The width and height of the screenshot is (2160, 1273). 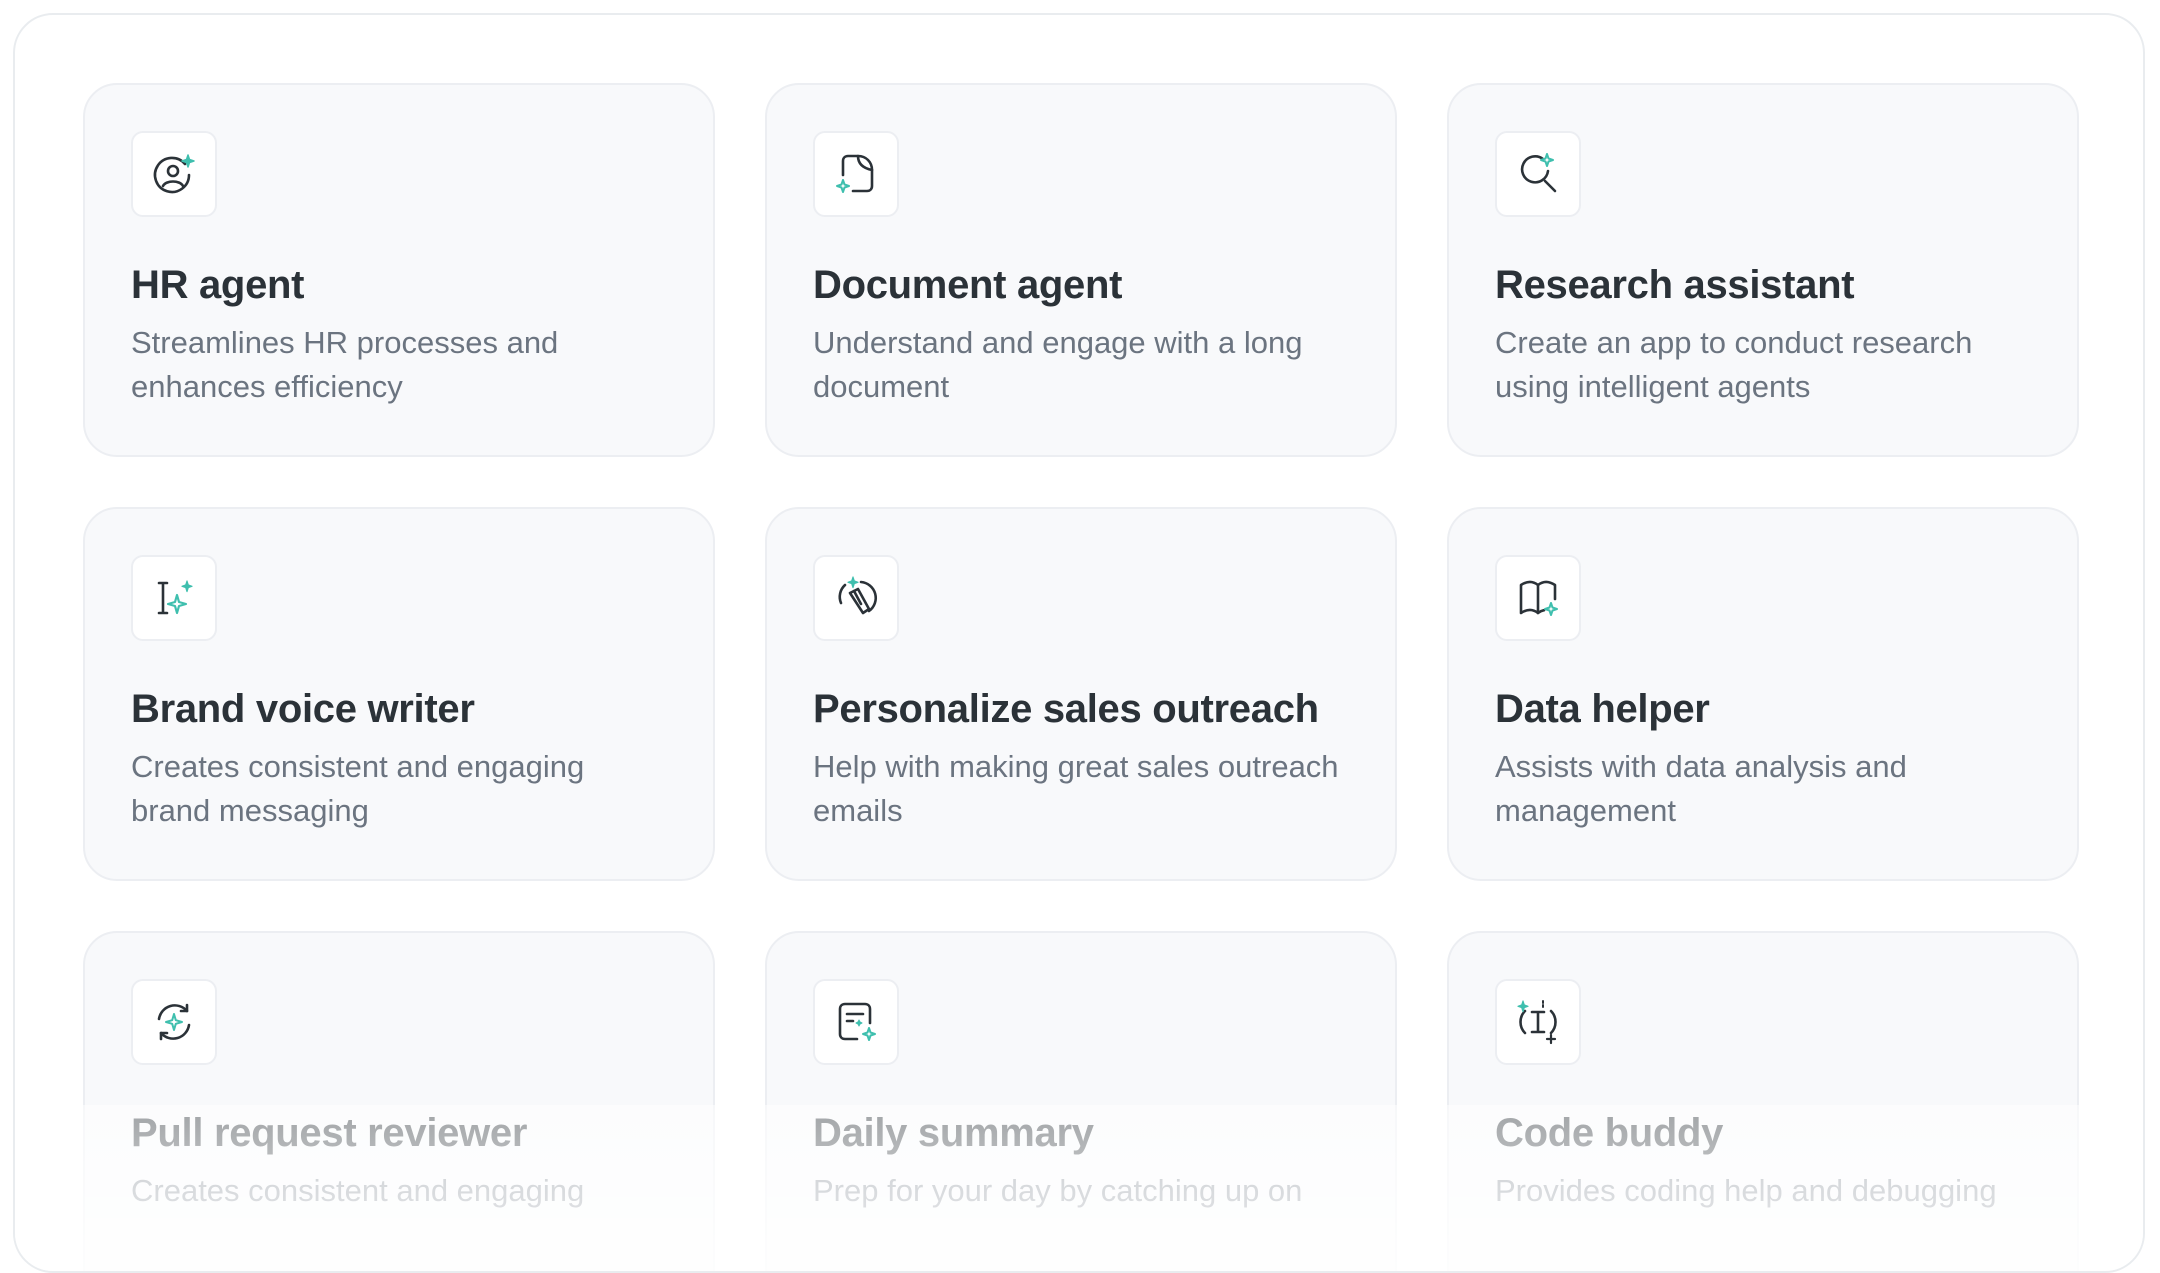 I want to click on template-description: Provides coding help and debugging, so click(x=1746, y=1190).